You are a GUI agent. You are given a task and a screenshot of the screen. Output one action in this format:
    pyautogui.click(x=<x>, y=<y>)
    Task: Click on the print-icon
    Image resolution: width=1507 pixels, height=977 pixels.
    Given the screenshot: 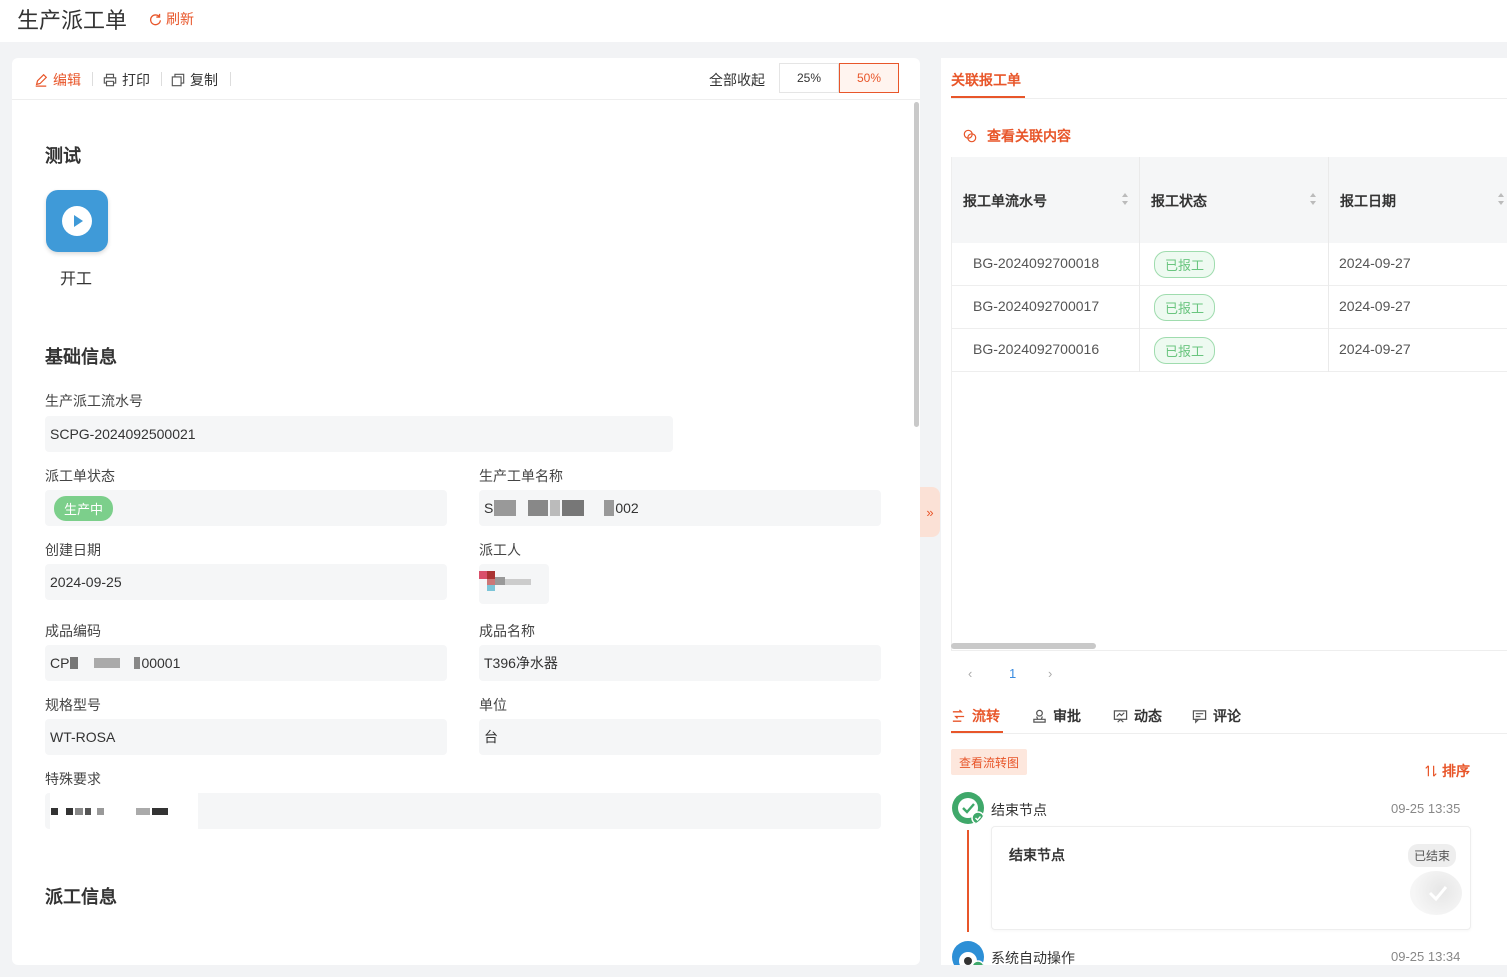 What is the action you would take?
    pyautogui.click(x=110, y=80)
    